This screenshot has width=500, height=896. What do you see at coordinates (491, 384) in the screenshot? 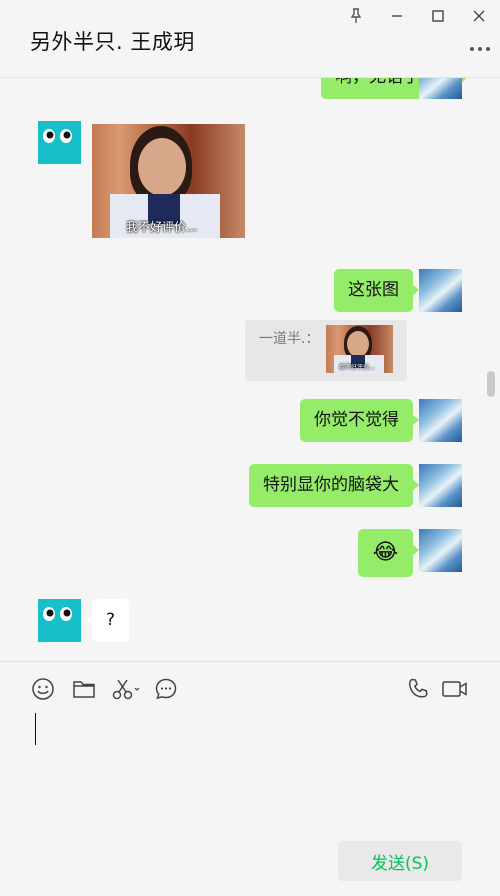
I see `scrollbar-thumb` at bounding box center [491, 384].